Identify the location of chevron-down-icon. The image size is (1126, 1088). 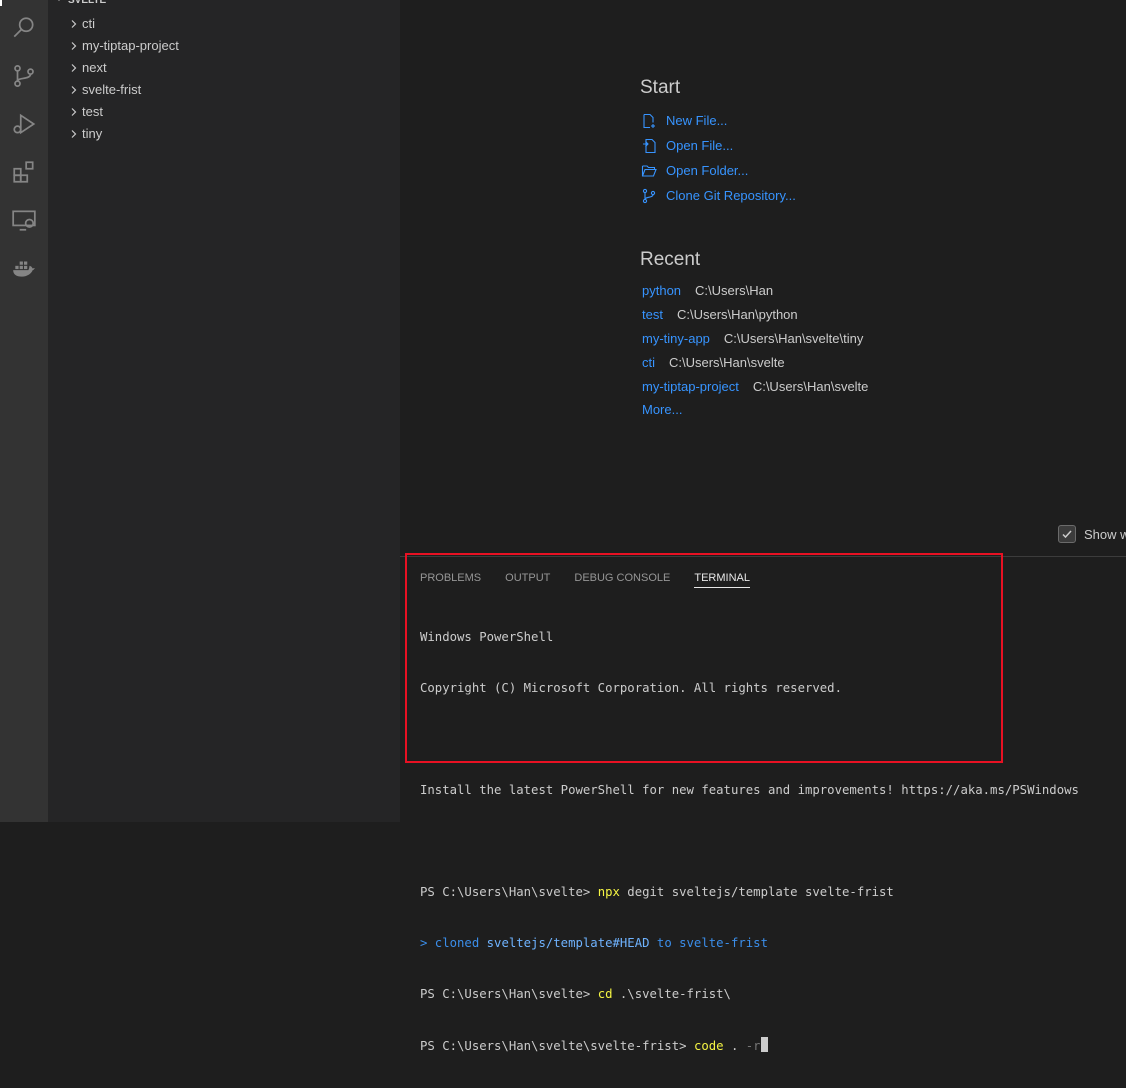
(59, 4).